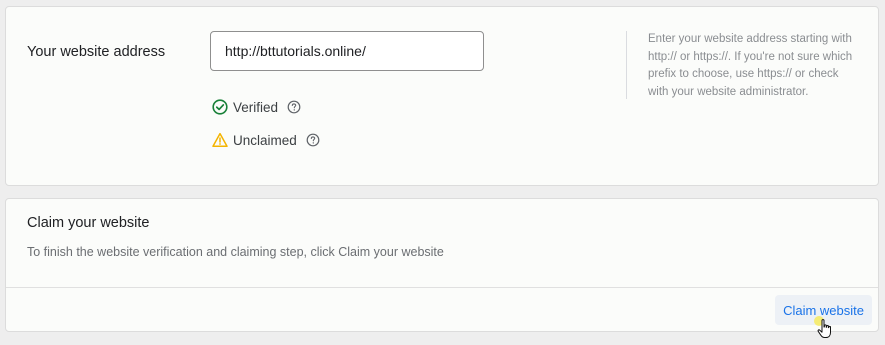 This screenshot has width=885, height=345. I want to click on website-address-input, so click(347, 51).